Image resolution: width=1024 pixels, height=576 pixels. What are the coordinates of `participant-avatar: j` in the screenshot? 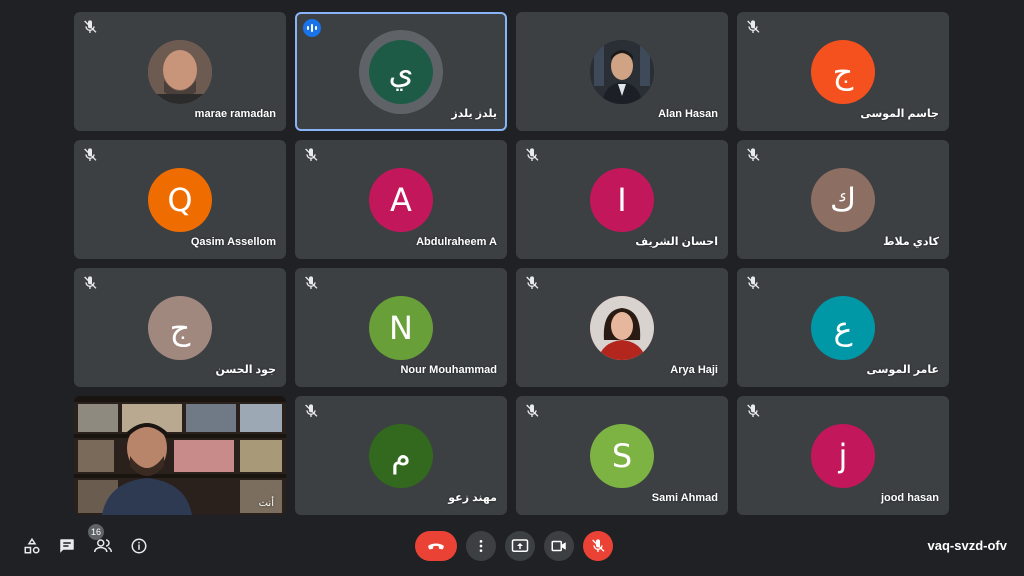 It's located at (843, 455).